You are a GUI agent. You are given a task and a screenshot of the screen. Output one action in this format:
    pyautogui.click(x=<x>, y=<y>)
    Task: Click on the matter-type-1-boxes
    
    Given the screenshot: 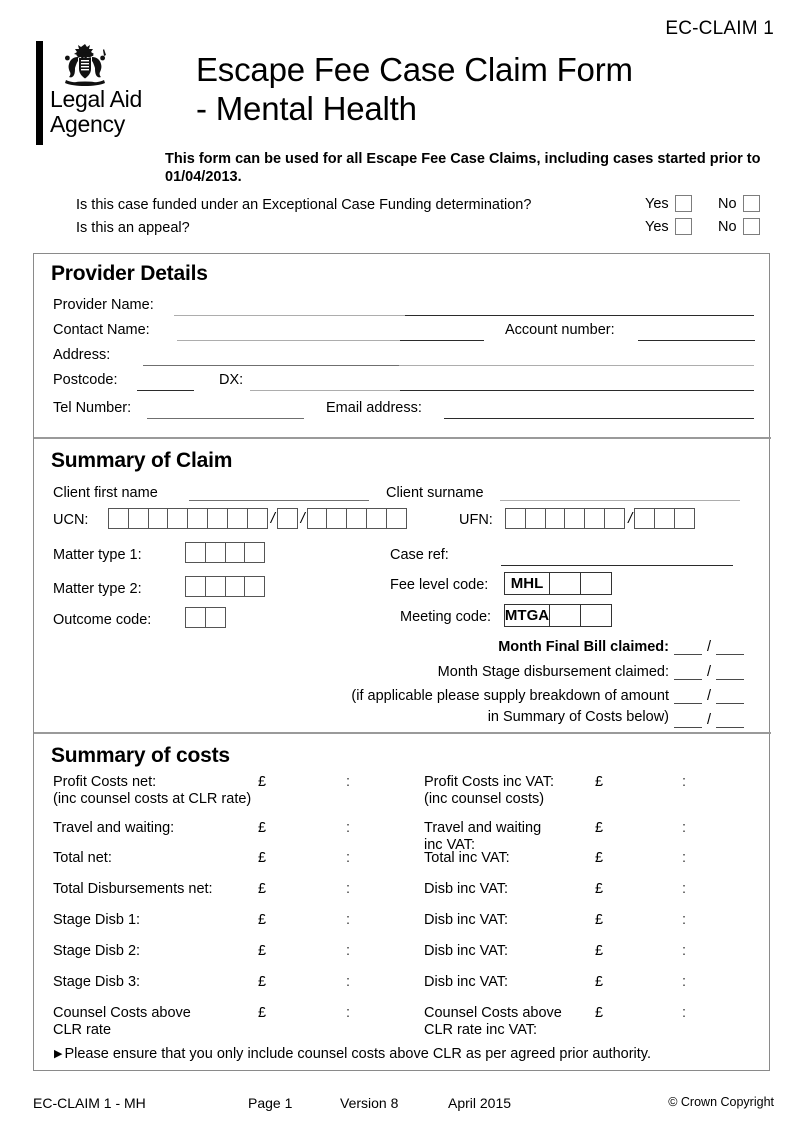 What is the action you would take?
    pyautogui.click(x=225, y=552)
    